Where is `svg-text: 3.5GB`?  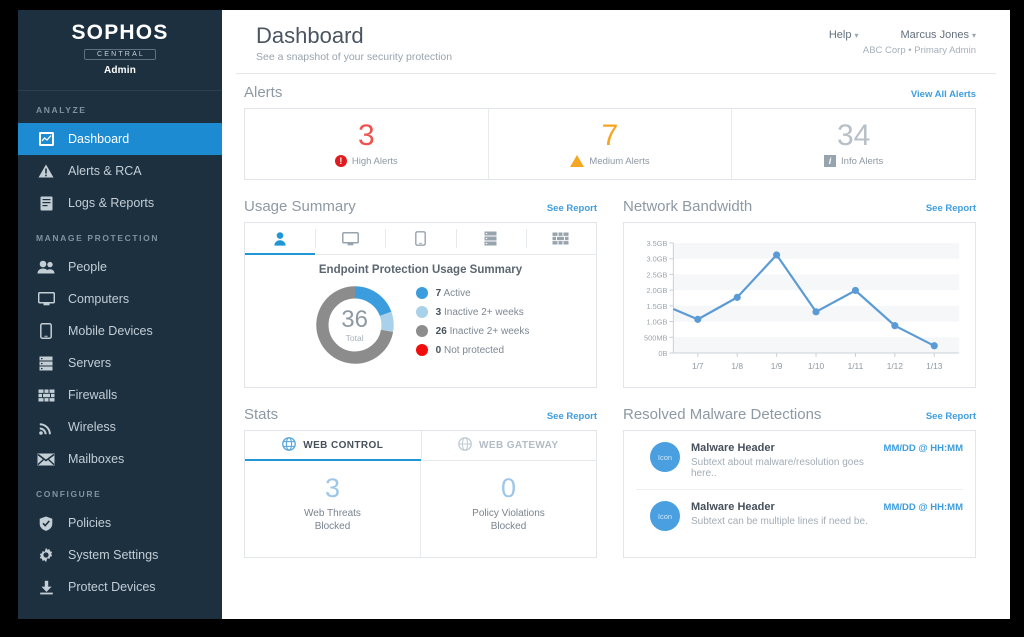 svg-text: 3.5GB is located at coordinates (657, 243).